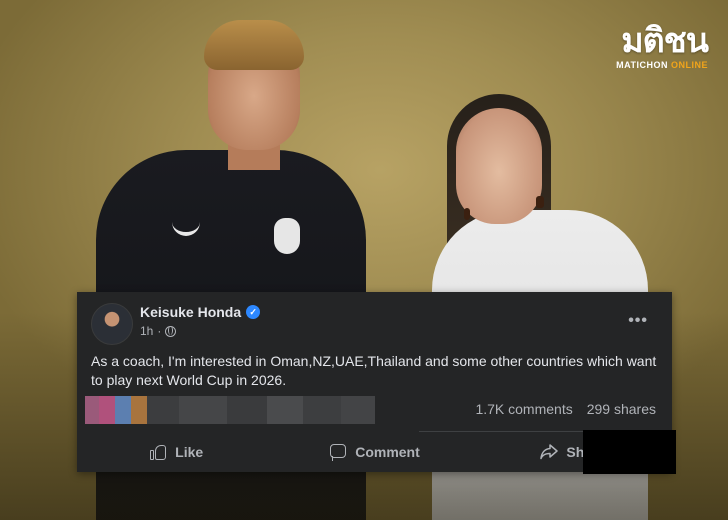  I want to click on author-name-row: Keisuke Honda ✓, so click(200, 312).